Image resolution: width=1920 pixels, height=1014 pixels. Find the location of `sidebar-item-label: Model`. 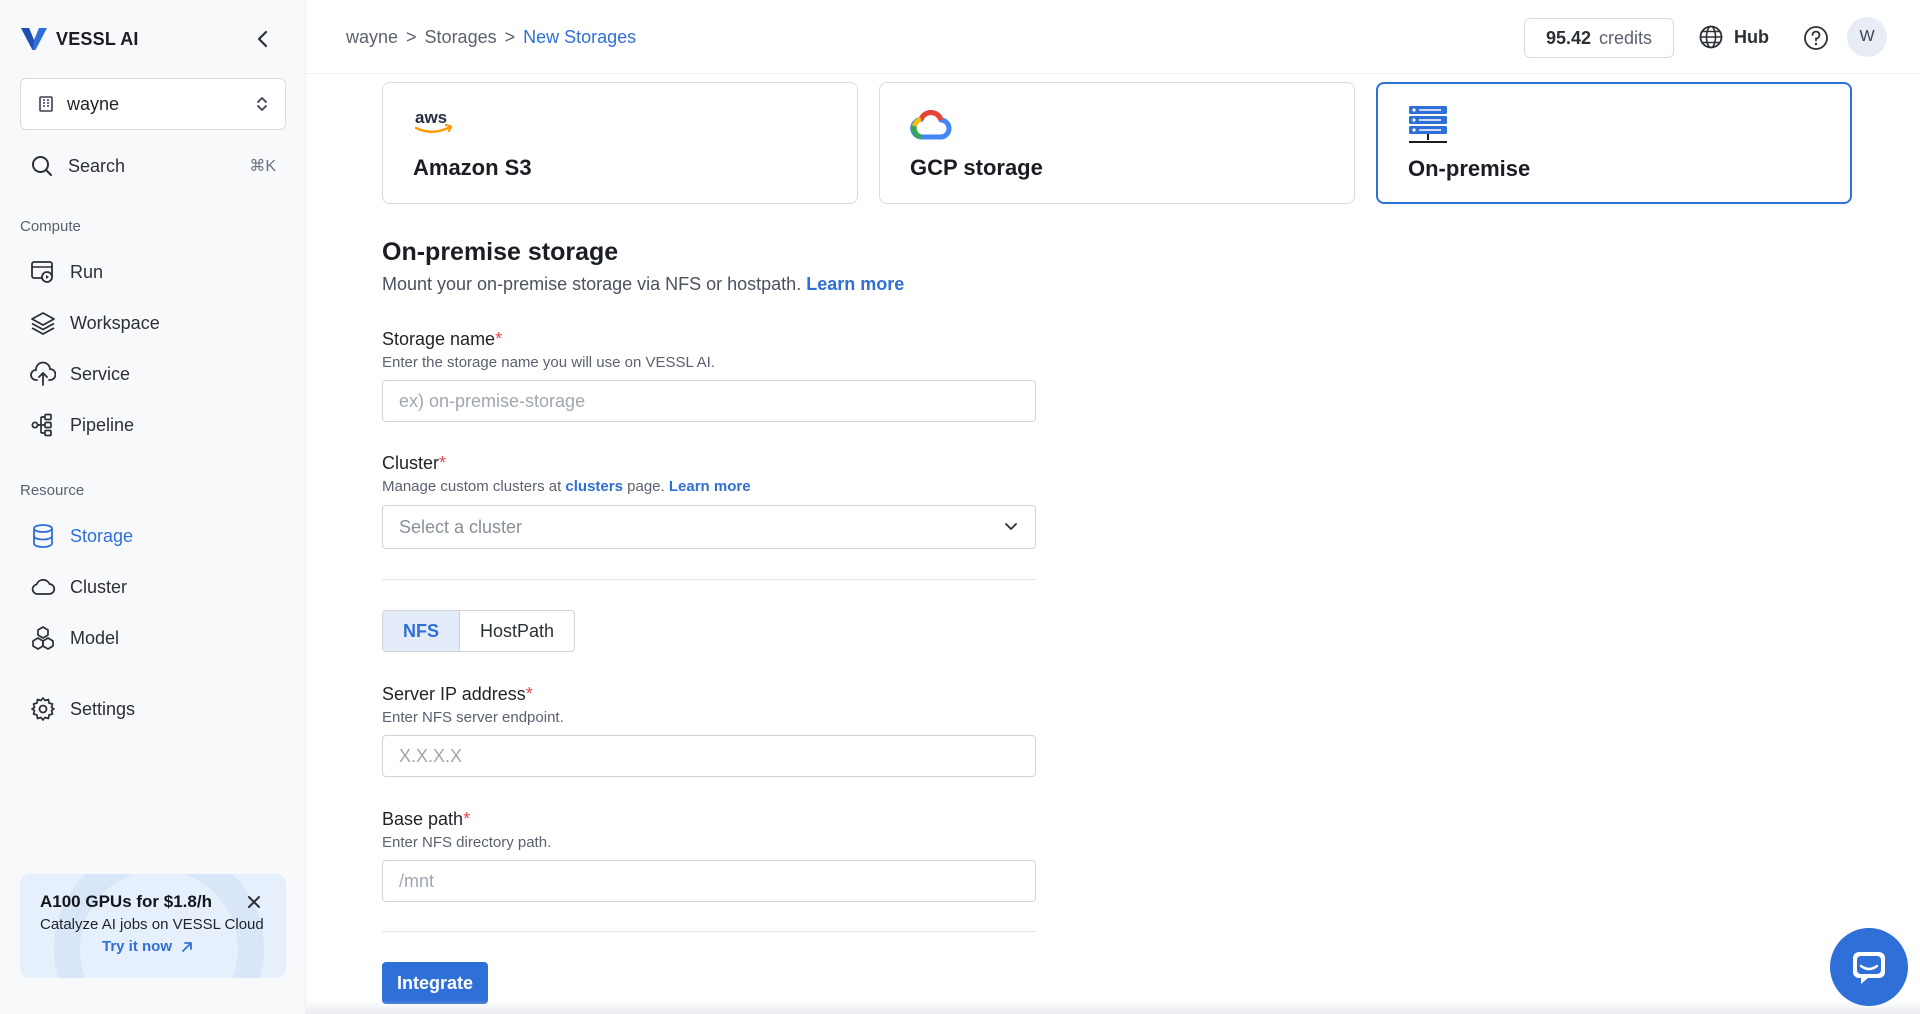

sidebar-item-label: Model is located at coordinates (95, 637).